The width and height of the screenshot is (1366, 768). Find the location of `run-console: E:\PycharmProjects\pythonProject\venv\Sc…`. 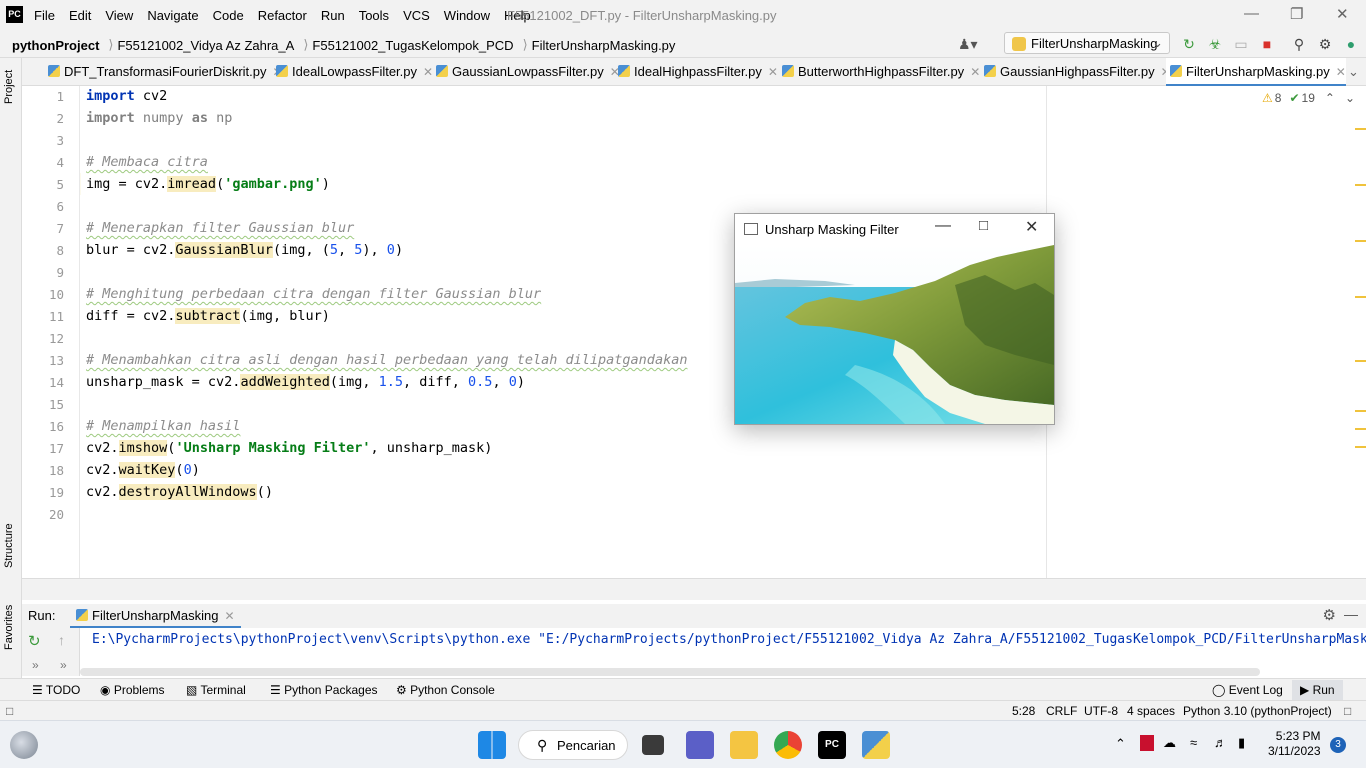

run-console: E:\PycharmProjects\pythonProject\venv\Sc… is located at coordinates (723, 652).